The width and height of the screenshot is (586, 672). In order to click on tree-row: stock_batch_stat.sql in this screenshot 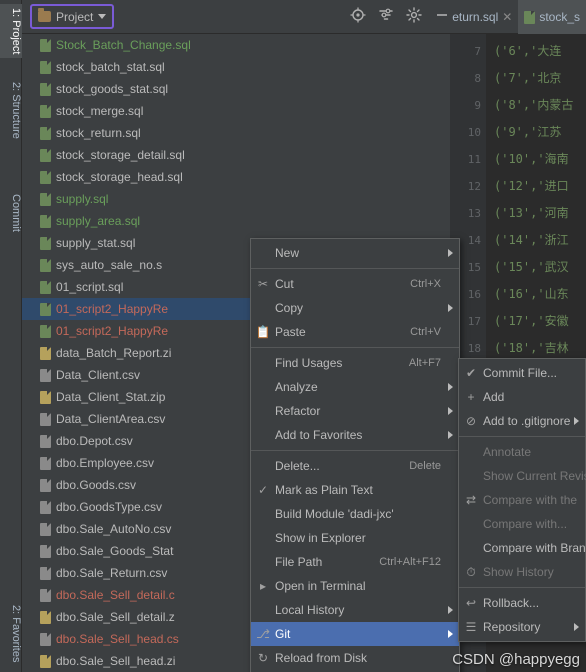, I will do `click(146, 67)`.